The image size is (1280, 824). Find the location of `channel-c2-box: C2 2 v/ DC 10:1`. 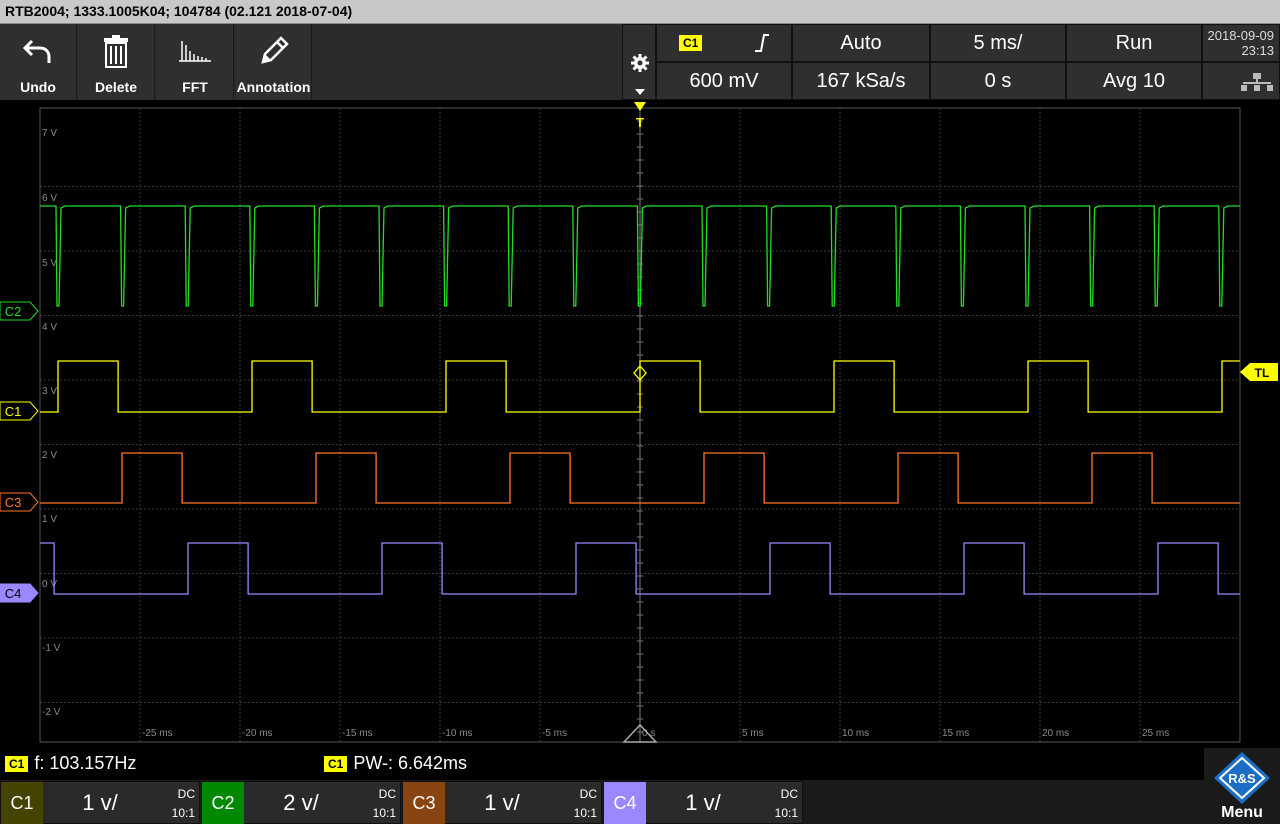

channel-c2-box: C2 2 v/ DC 10:1 is located at coordinates (301, 802).